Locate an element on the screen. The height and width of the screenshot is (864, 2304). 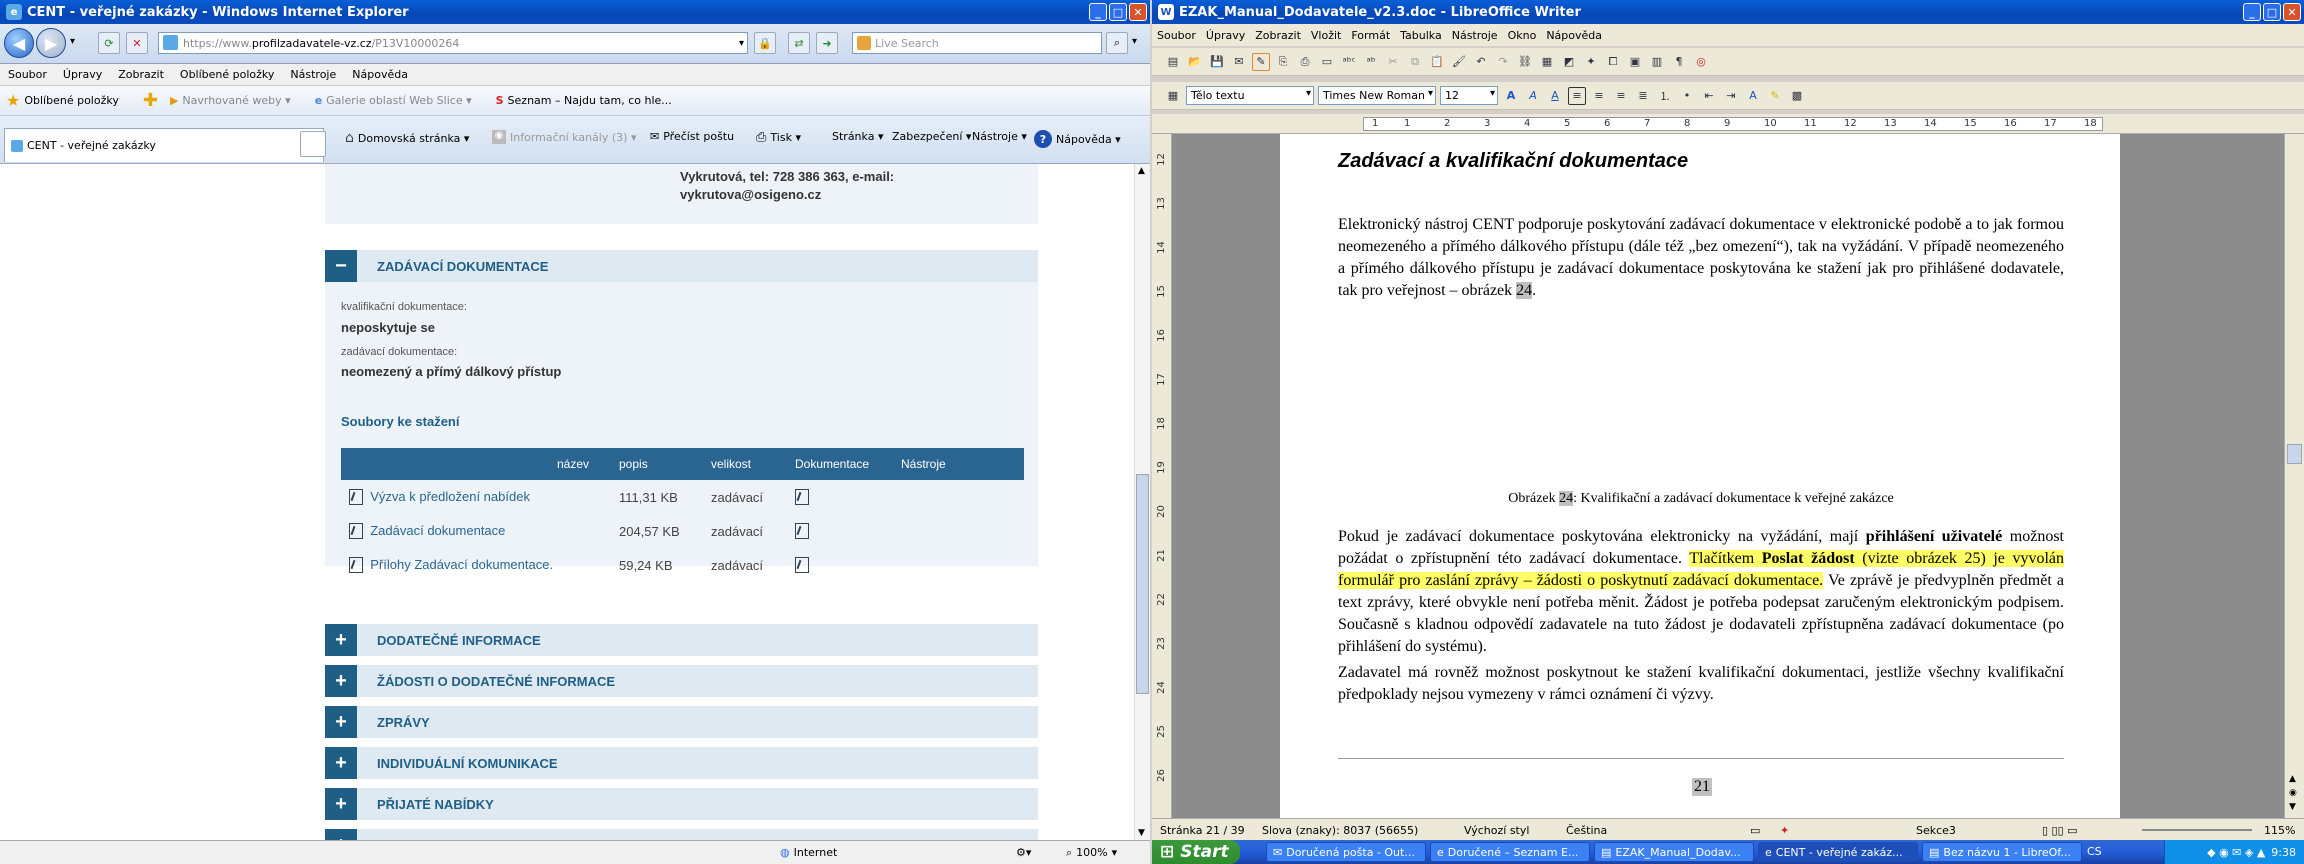
numbering-icon: ⒈ is located at coordinates (1665, 96).